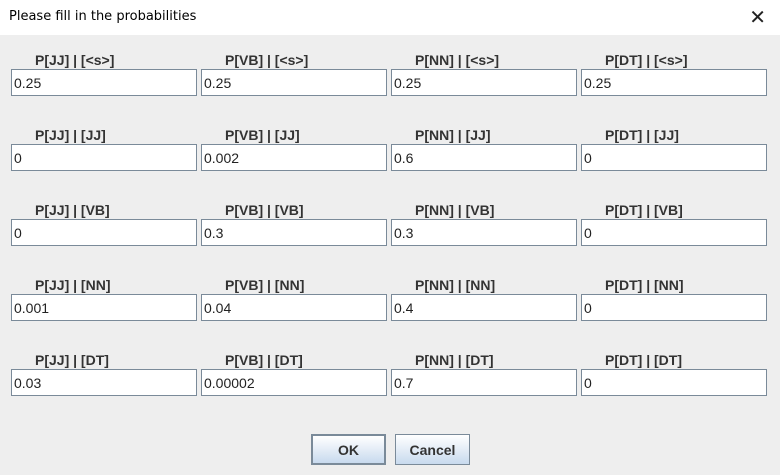  Describe the element at coordinates (218, 308) in the screenshot. I see `probability-value: 0.04` at that location.